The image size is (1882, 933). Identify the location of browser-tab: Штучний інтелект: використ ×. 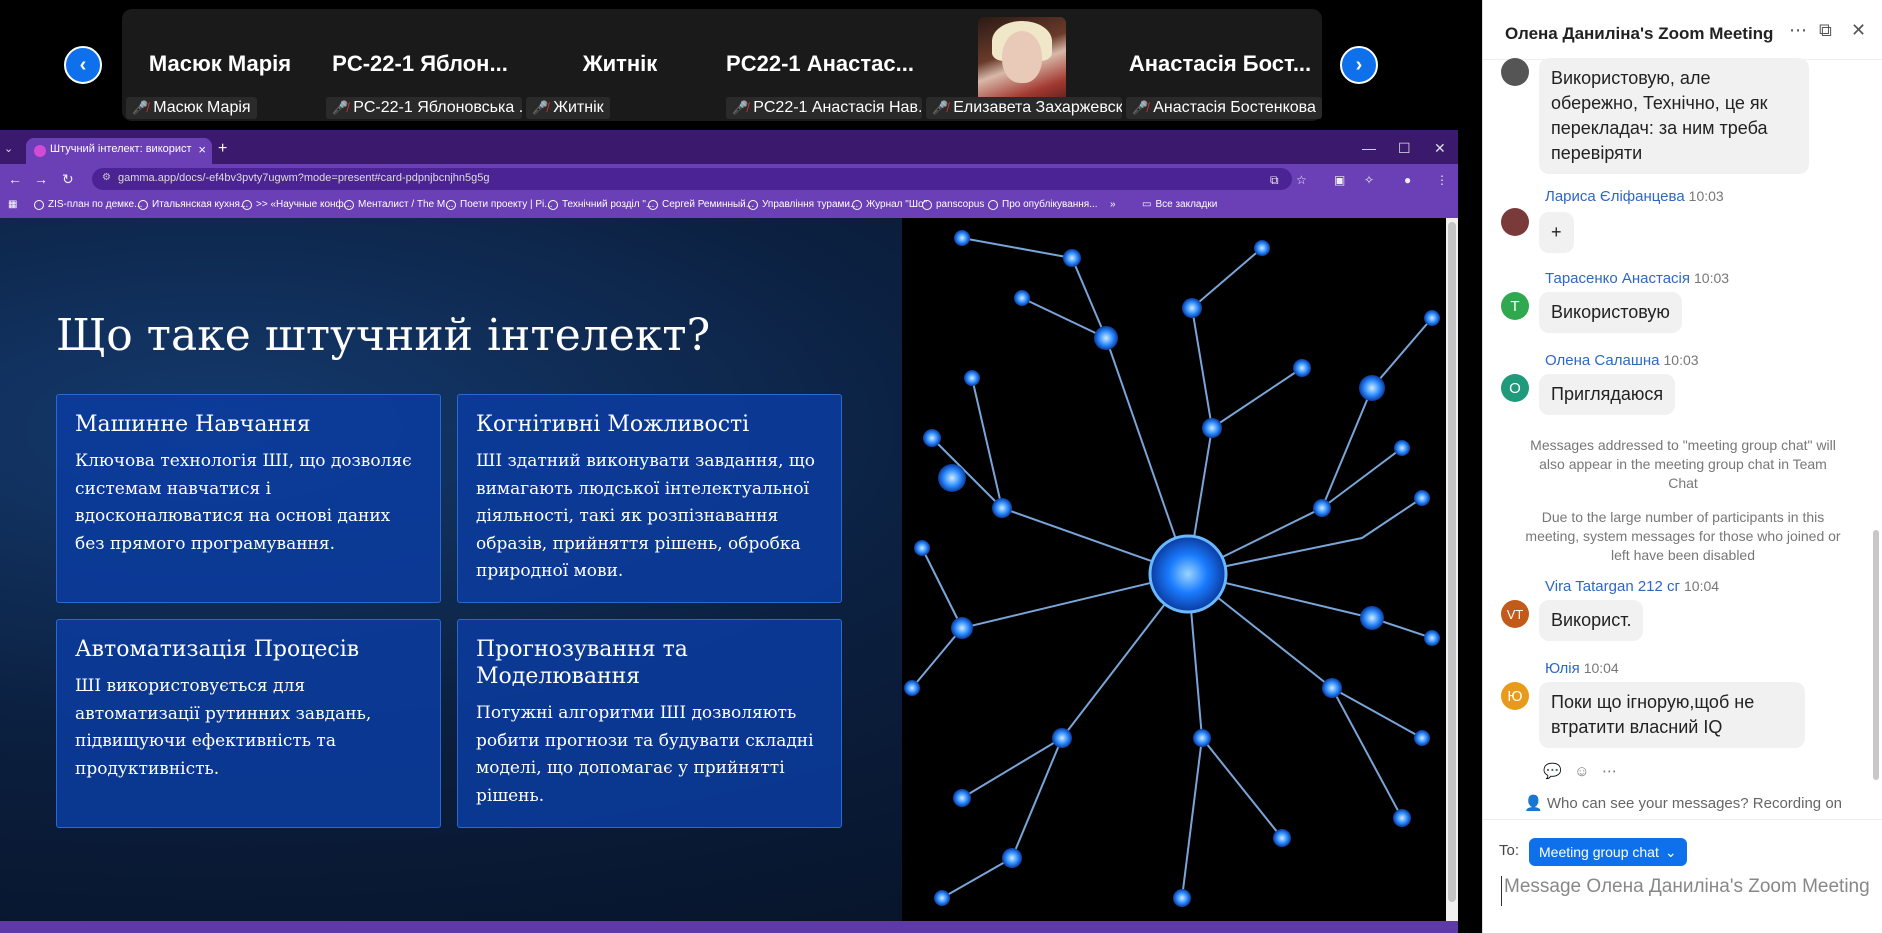
(119, 151).